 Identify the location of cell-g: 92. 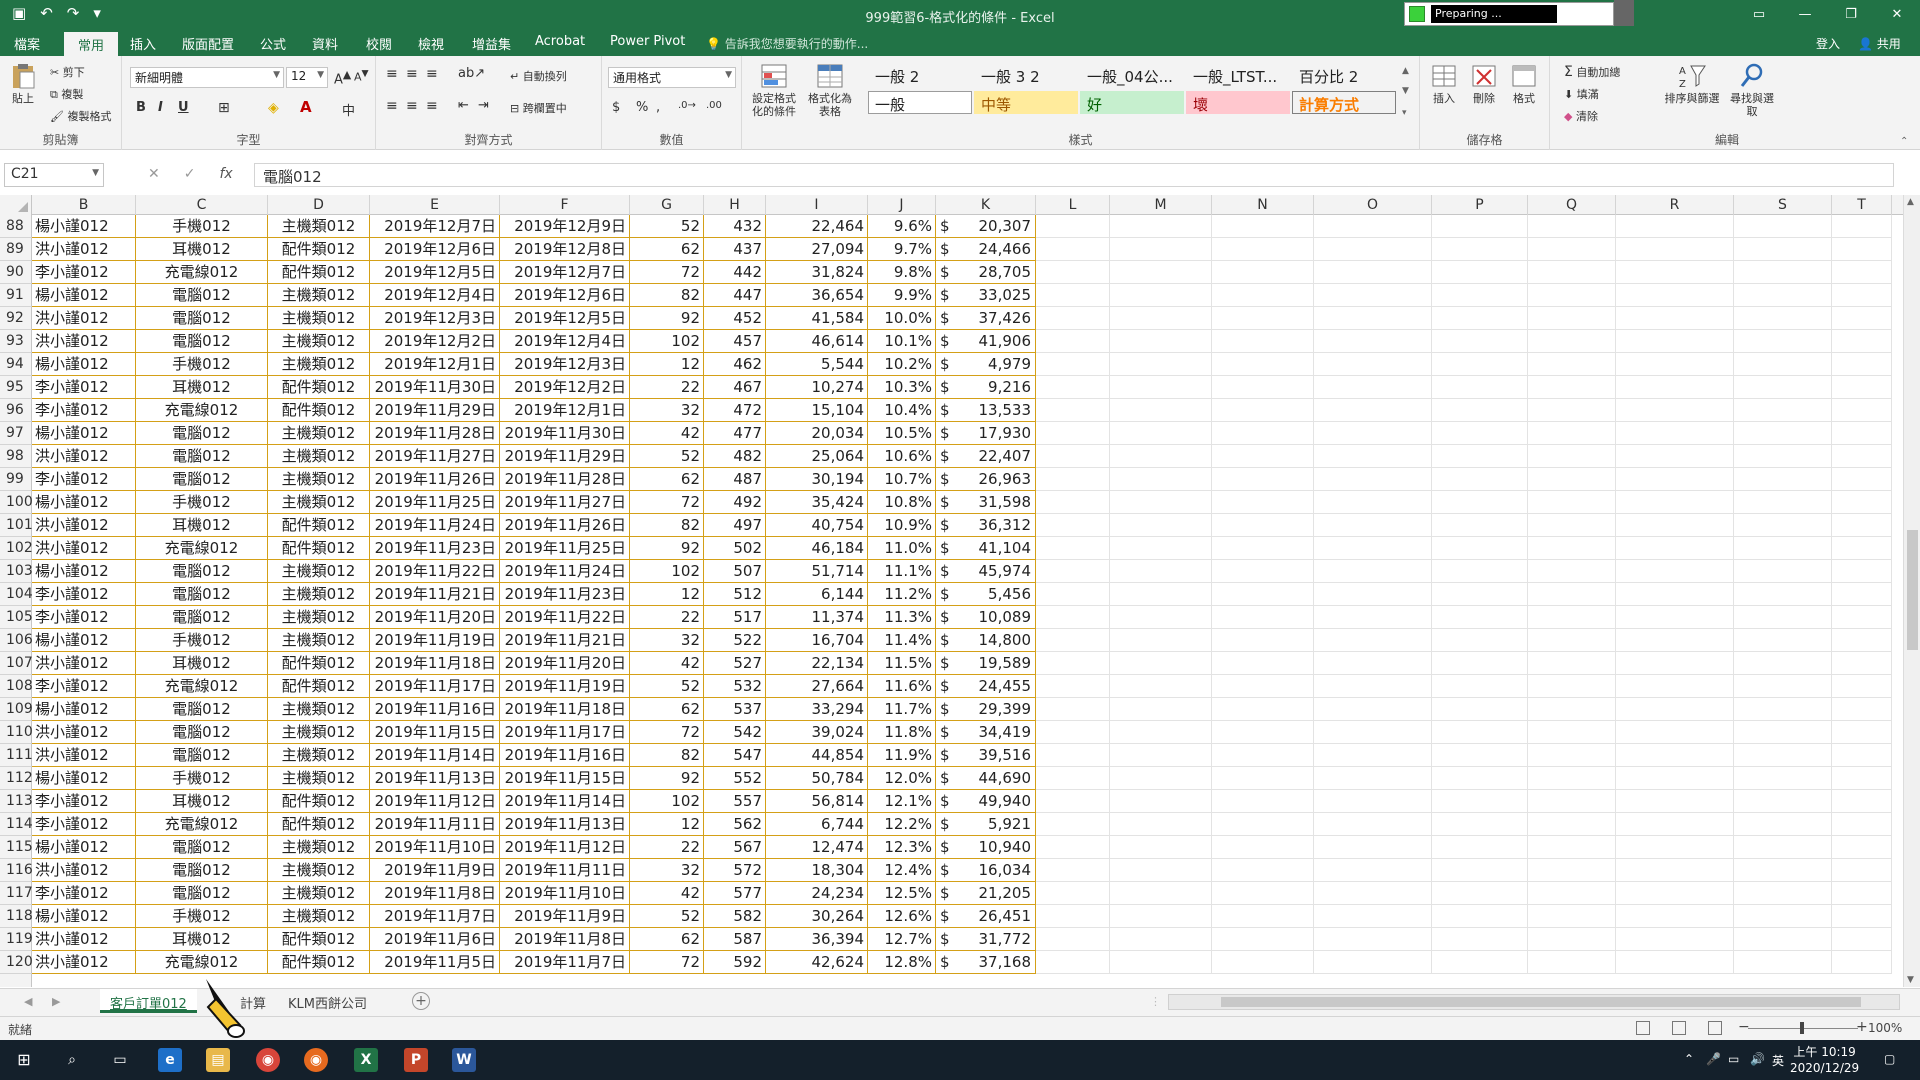
(667, 548).